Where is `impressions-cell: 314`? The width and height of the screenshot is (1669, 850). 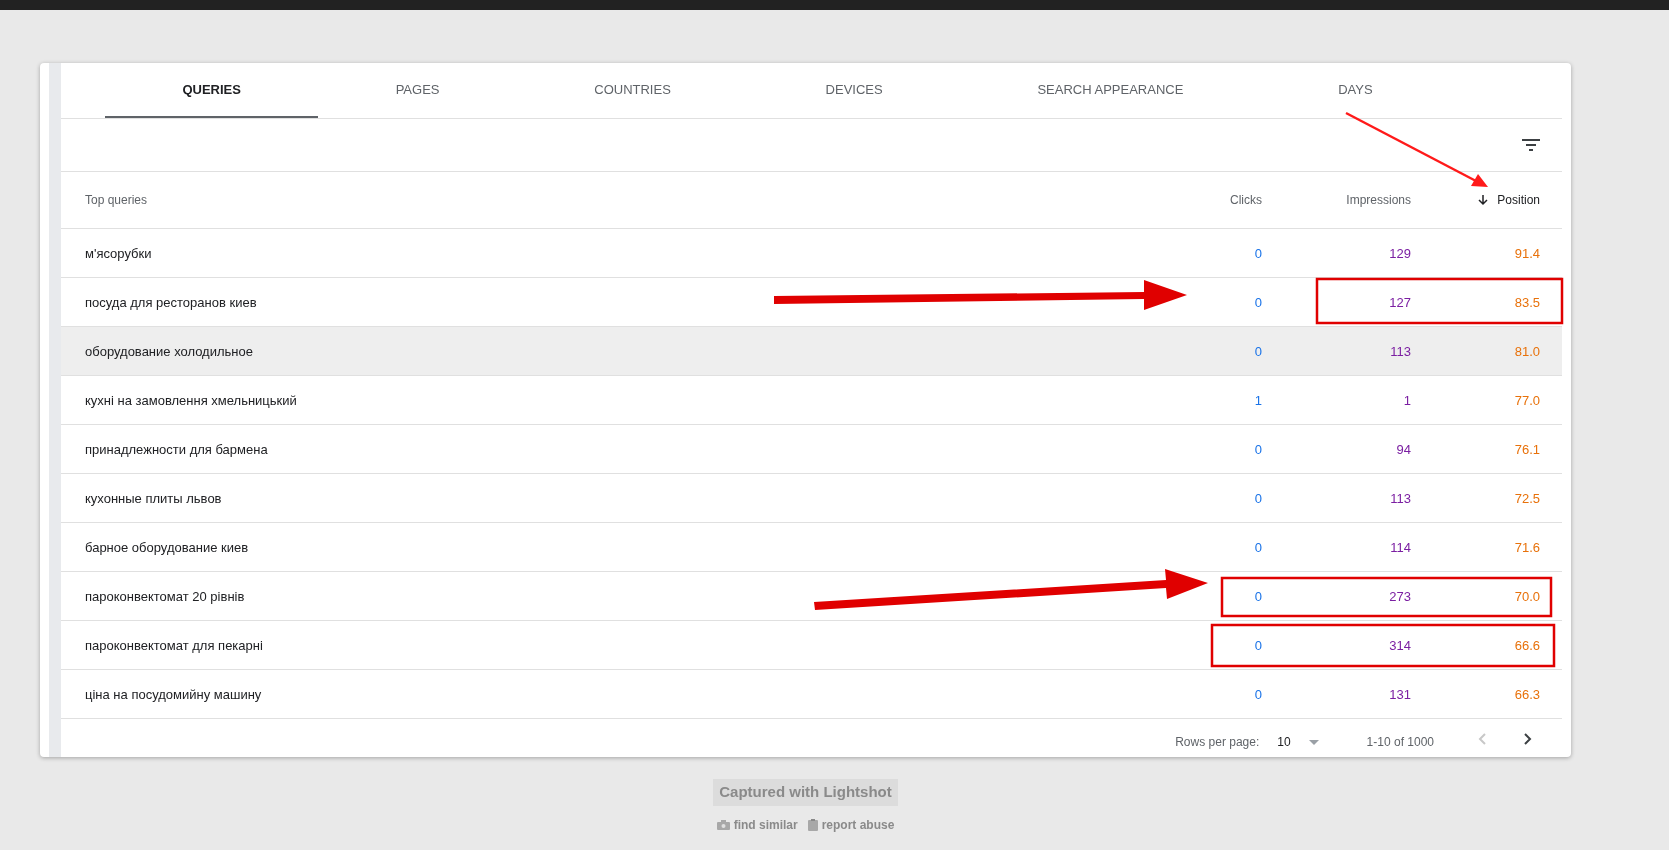 impressions-cell: 314 is located at coordinates (1400, 645).